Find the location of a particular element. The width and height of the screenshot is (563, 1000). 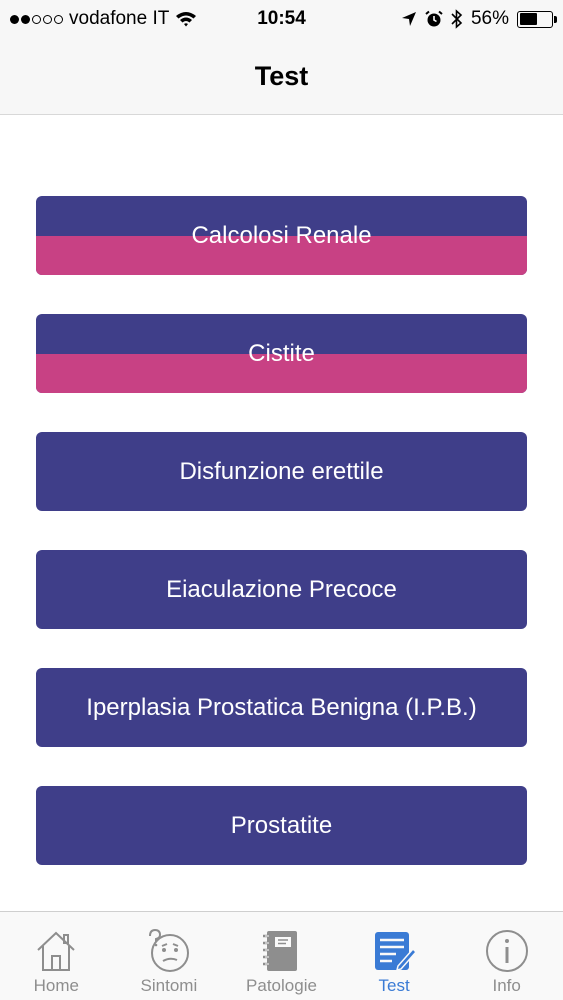

tab-label: Patologie is located at coordinates (281, 985).